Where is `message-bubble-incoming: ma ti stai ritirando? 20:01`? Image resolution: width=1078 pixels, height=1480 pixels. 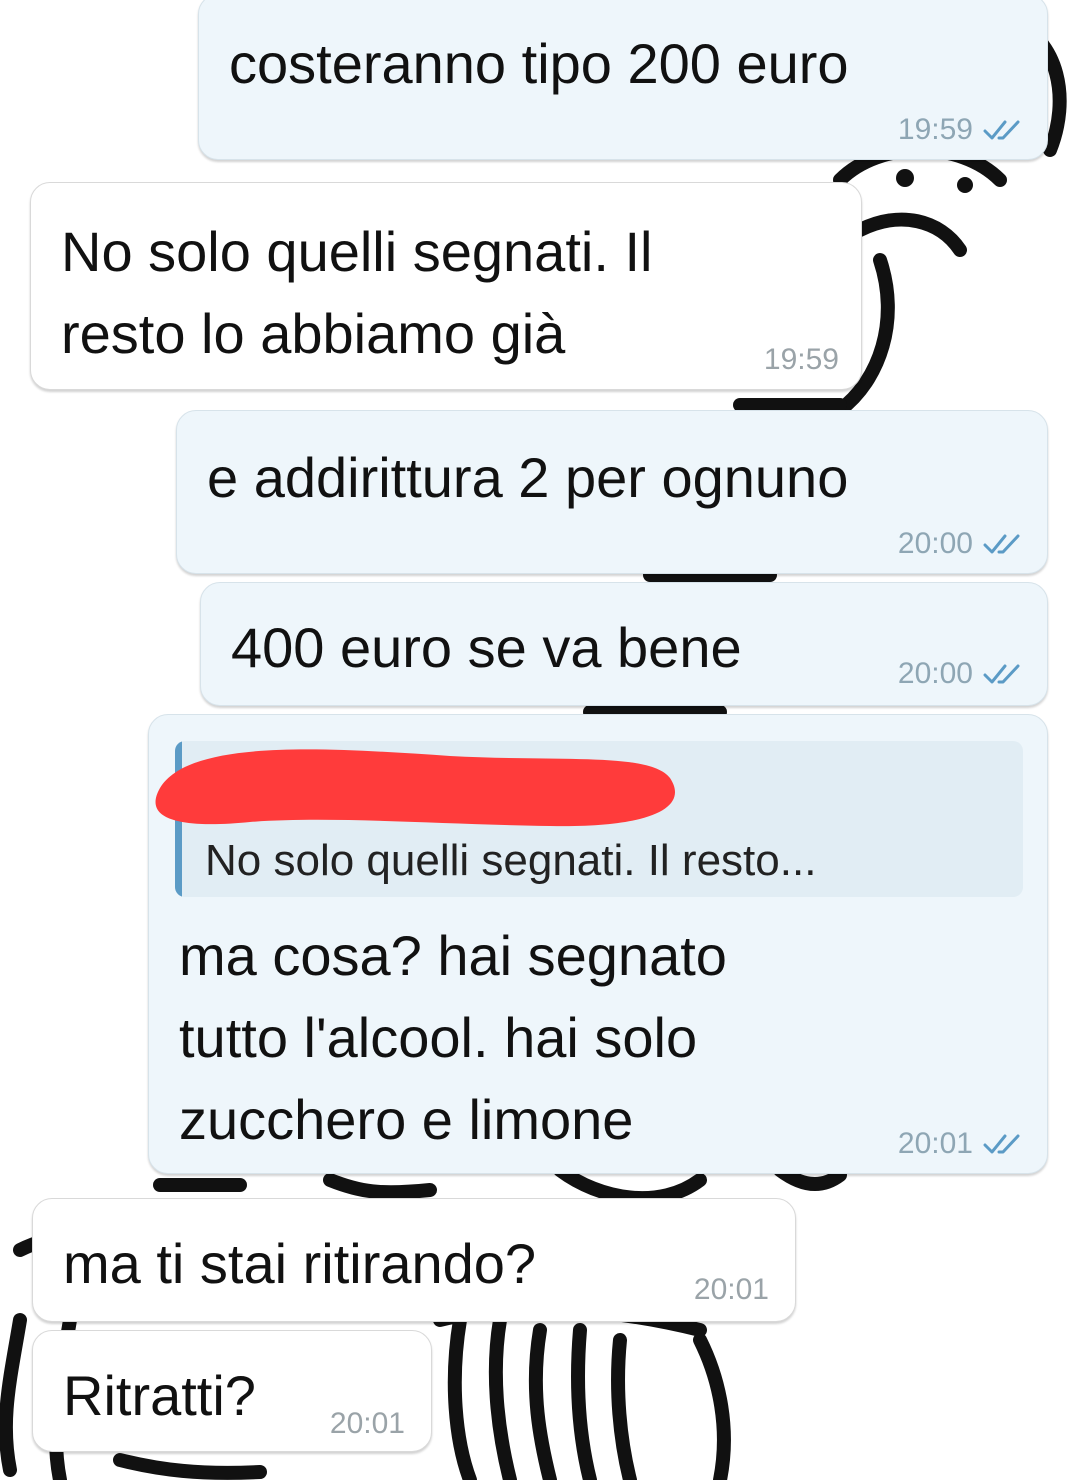 message-bubble-incoming: ma ti stai ritirando? 20:01 is located at coordinates (414, 1260).